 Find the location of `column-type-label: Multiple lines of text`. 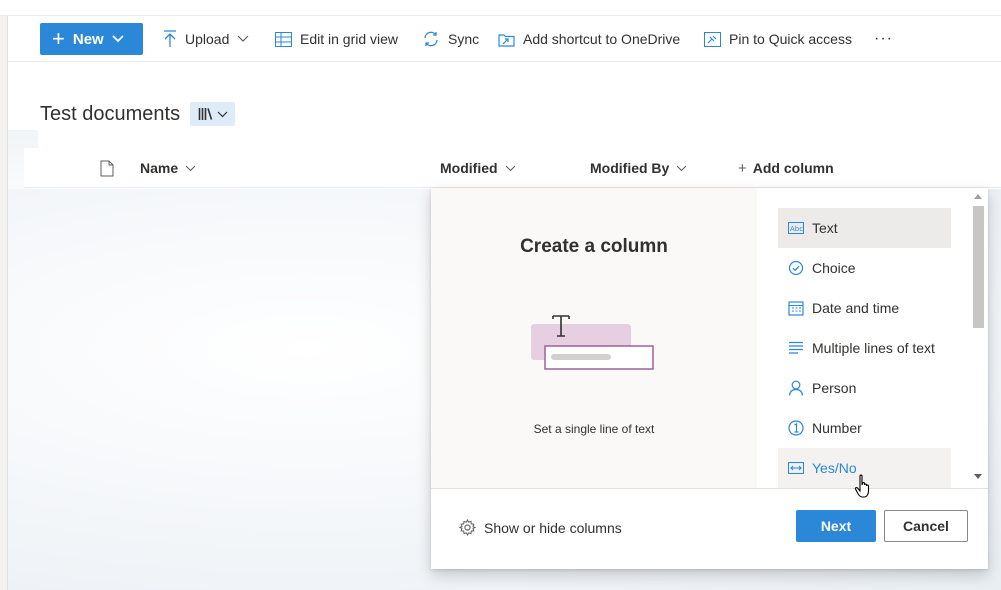

column-type-label: Multiple lines of text is located at coordinates (873, 348).